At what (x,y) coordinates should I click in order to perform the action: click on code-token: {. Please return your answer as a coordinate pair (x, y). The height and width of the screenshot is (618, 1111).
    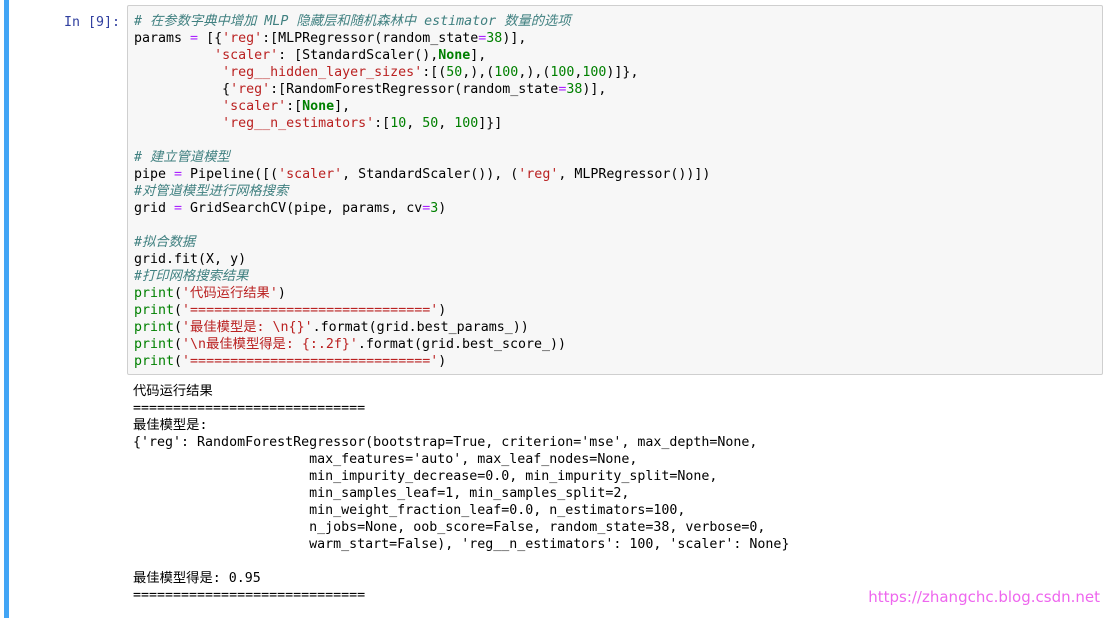
    Looking at the image, I should click on (182, 89).